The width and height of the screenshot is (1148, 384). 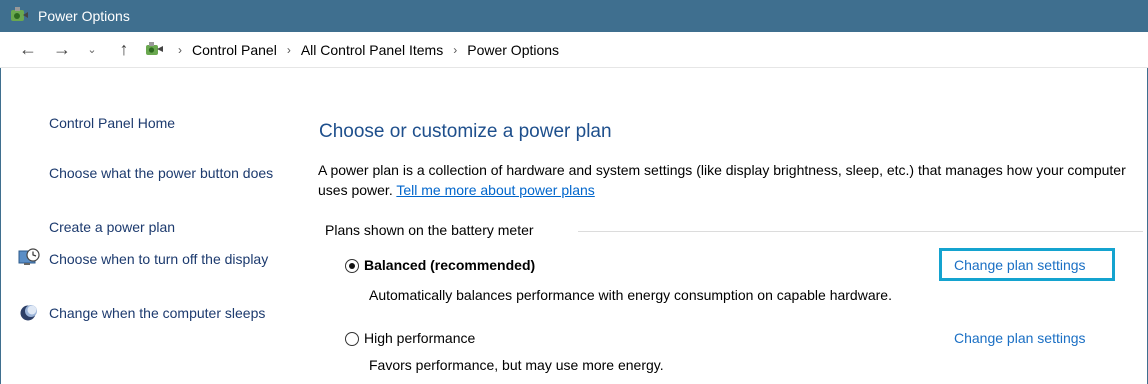 What do you see at coordinates (352, 339) in the screenshot?
I see `high-performance-radio` at bounding box center [352, 339].